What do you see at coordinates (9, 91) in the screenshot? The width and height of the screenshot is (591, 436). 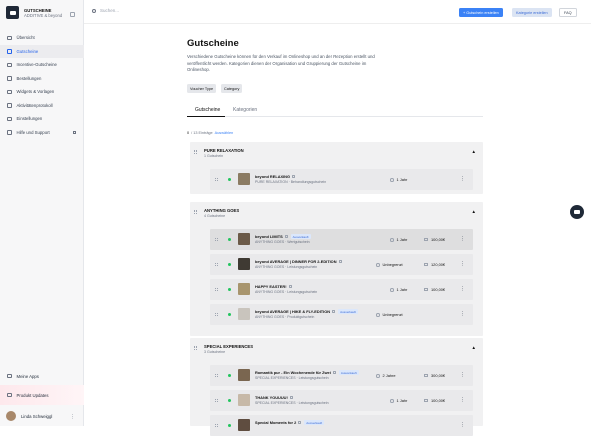 I see `widget-icon` at bounding box center [9, 91].